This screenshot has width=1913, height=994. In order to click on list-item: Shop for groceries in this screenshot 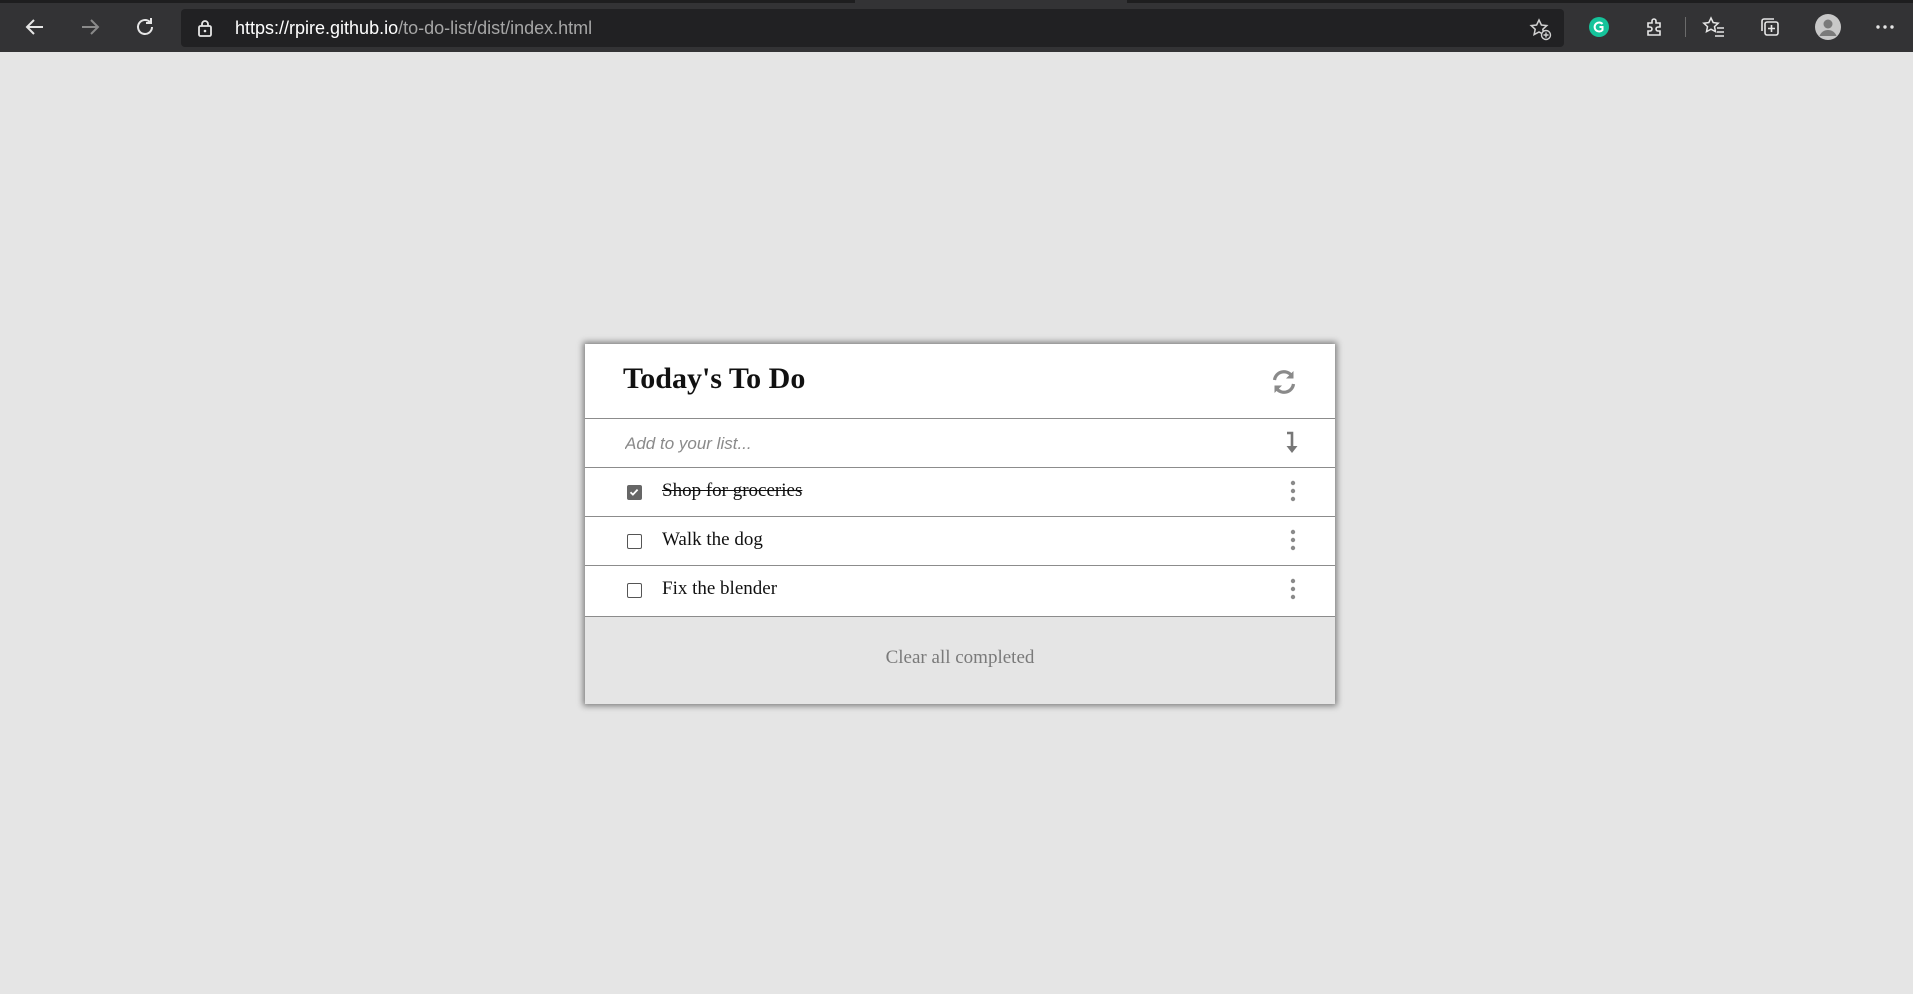, I will do `click(960, 492)`.